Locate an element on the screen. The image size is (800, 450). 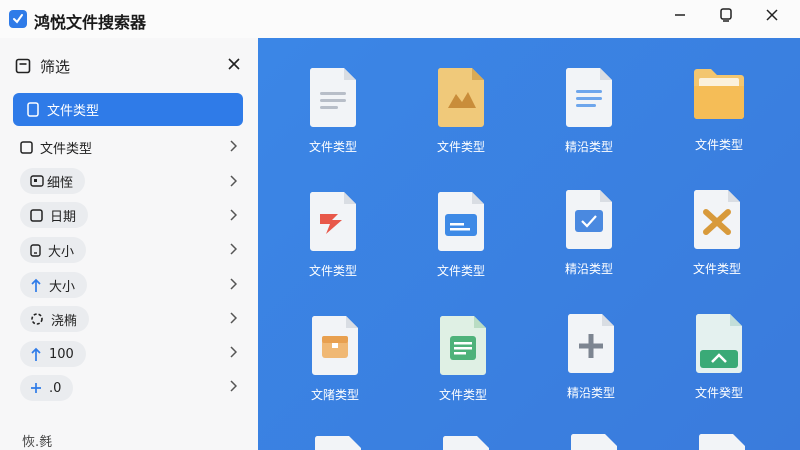
sidebar-item-date: 日期 is located at coordinates (54, 215).